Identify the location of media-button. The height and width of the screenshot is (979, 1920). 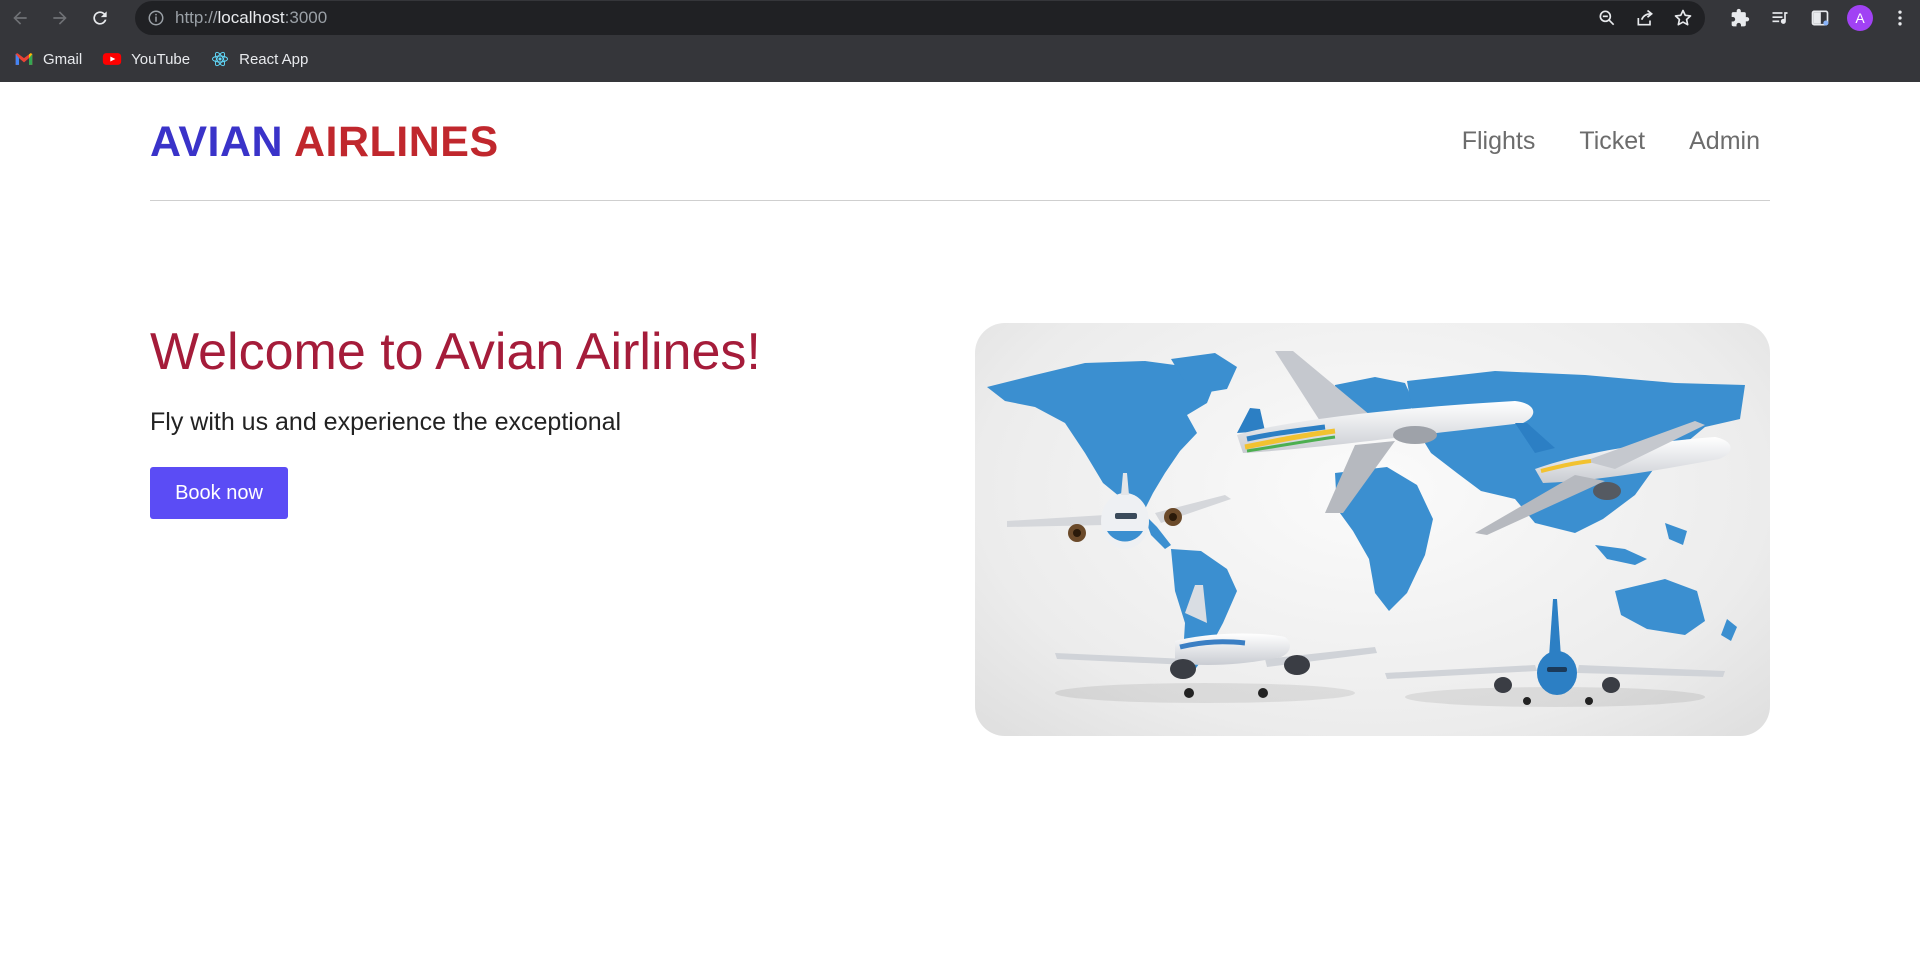
(1780, 18).